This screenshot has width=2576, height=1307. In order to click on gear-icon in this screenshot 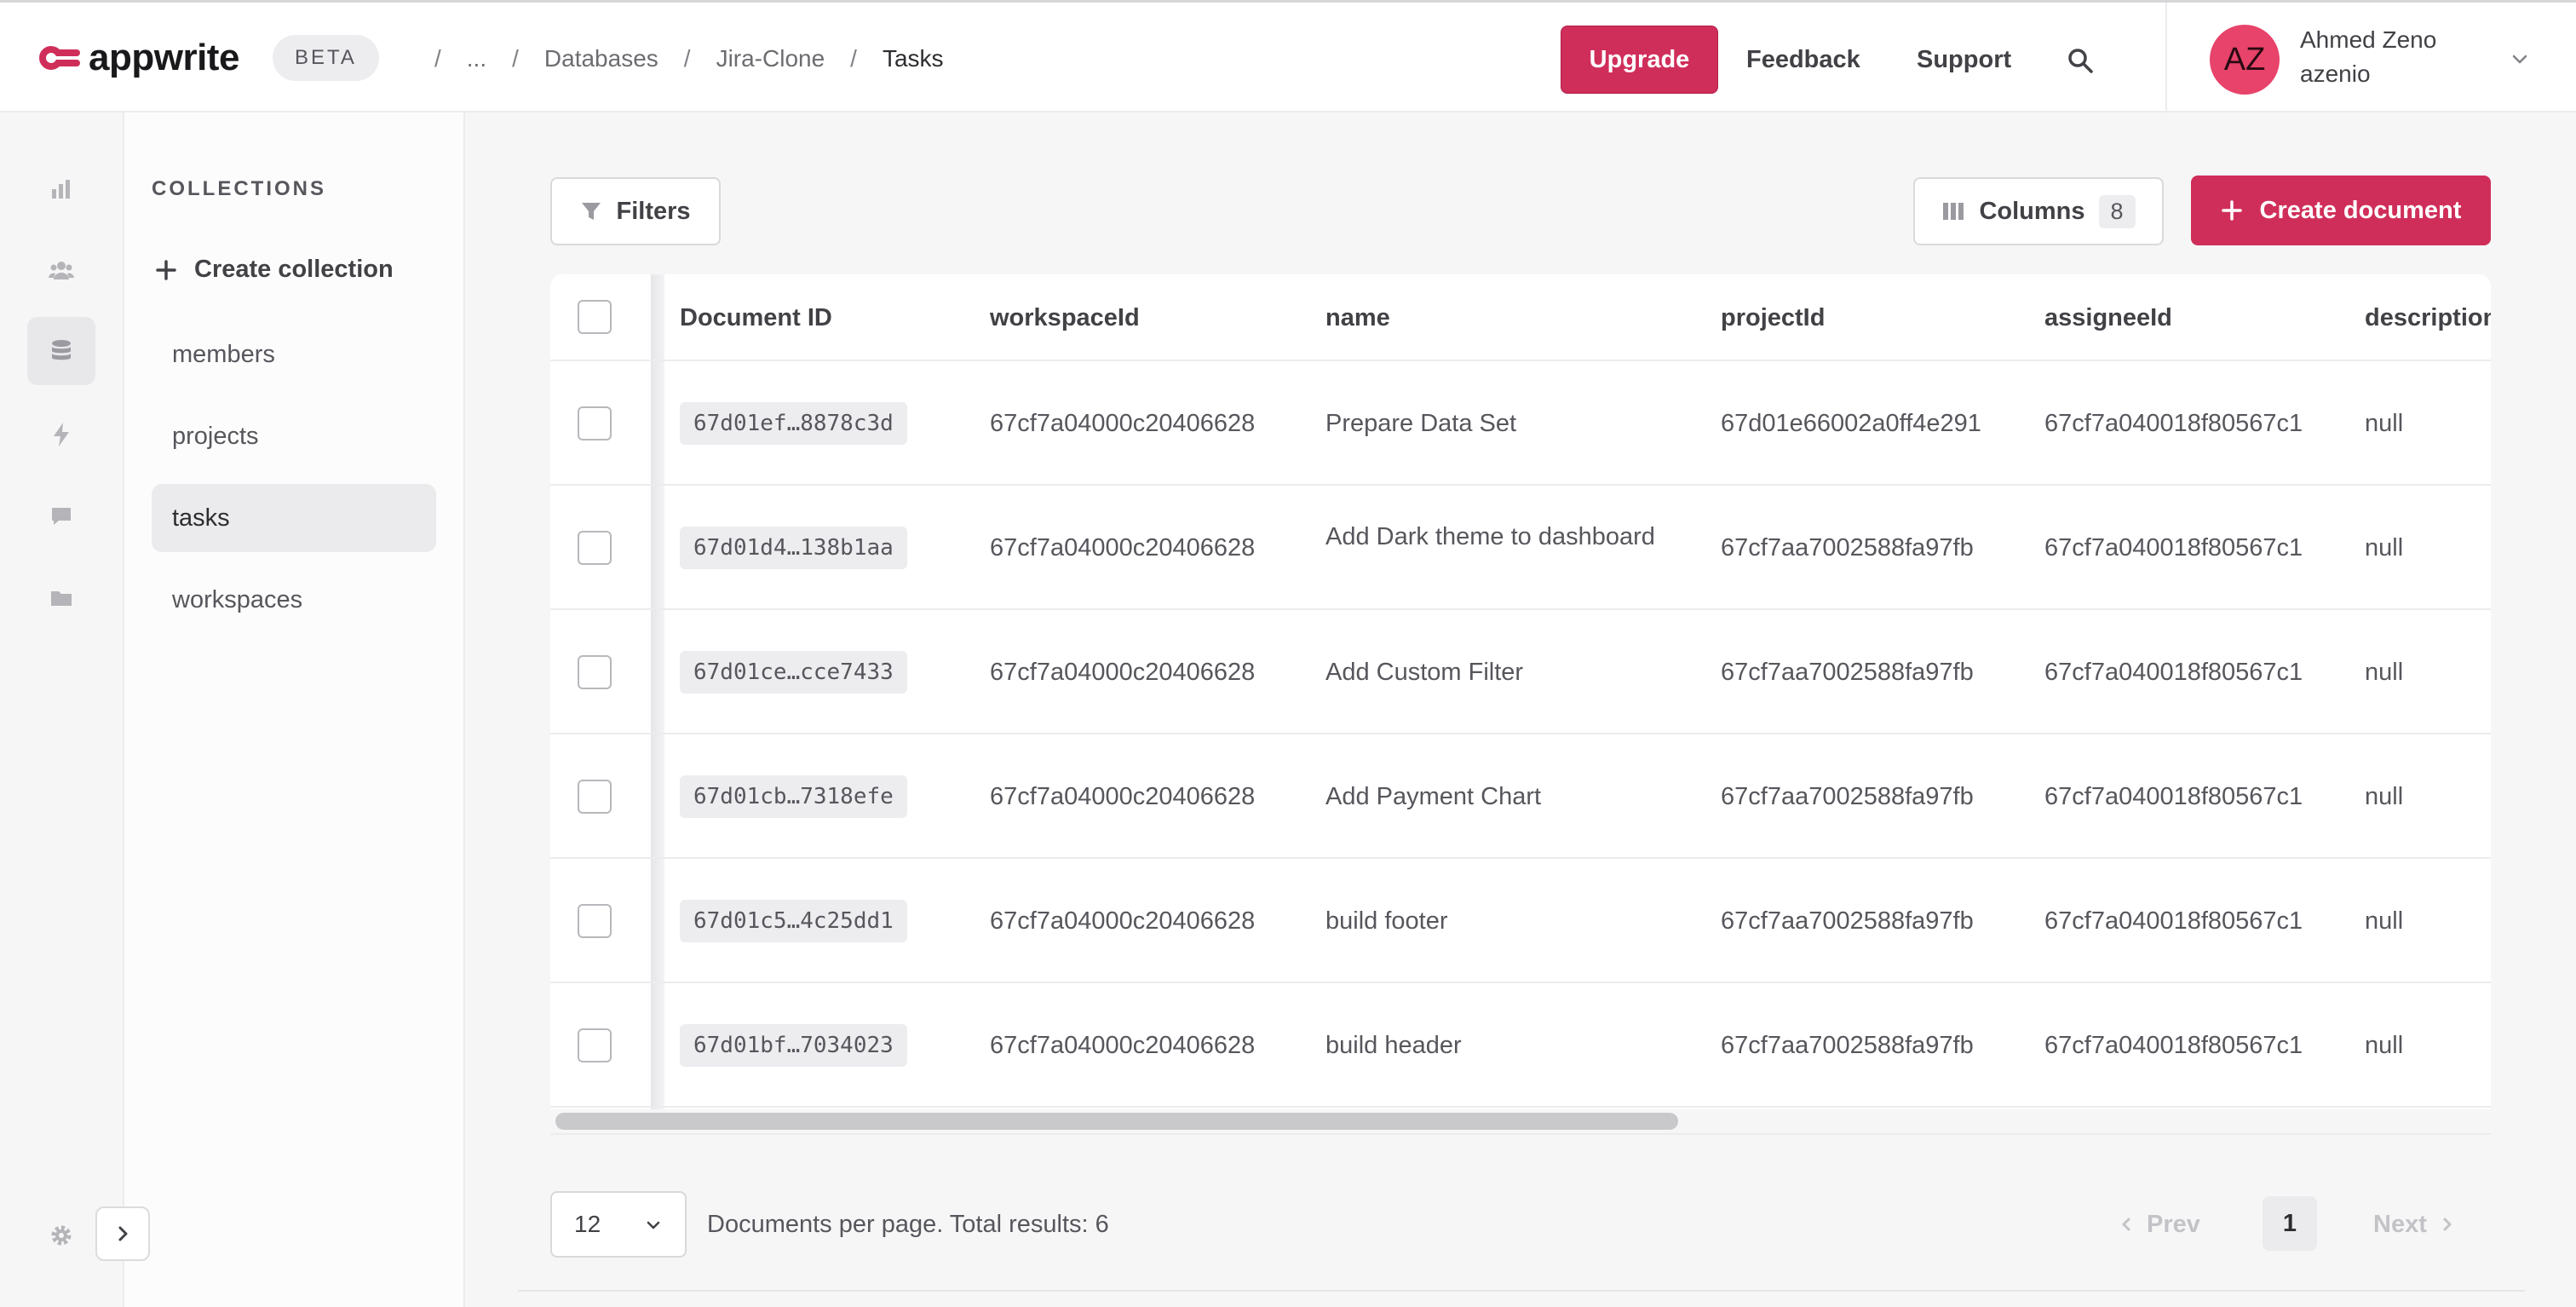, I will do `click(61, 1235)`.